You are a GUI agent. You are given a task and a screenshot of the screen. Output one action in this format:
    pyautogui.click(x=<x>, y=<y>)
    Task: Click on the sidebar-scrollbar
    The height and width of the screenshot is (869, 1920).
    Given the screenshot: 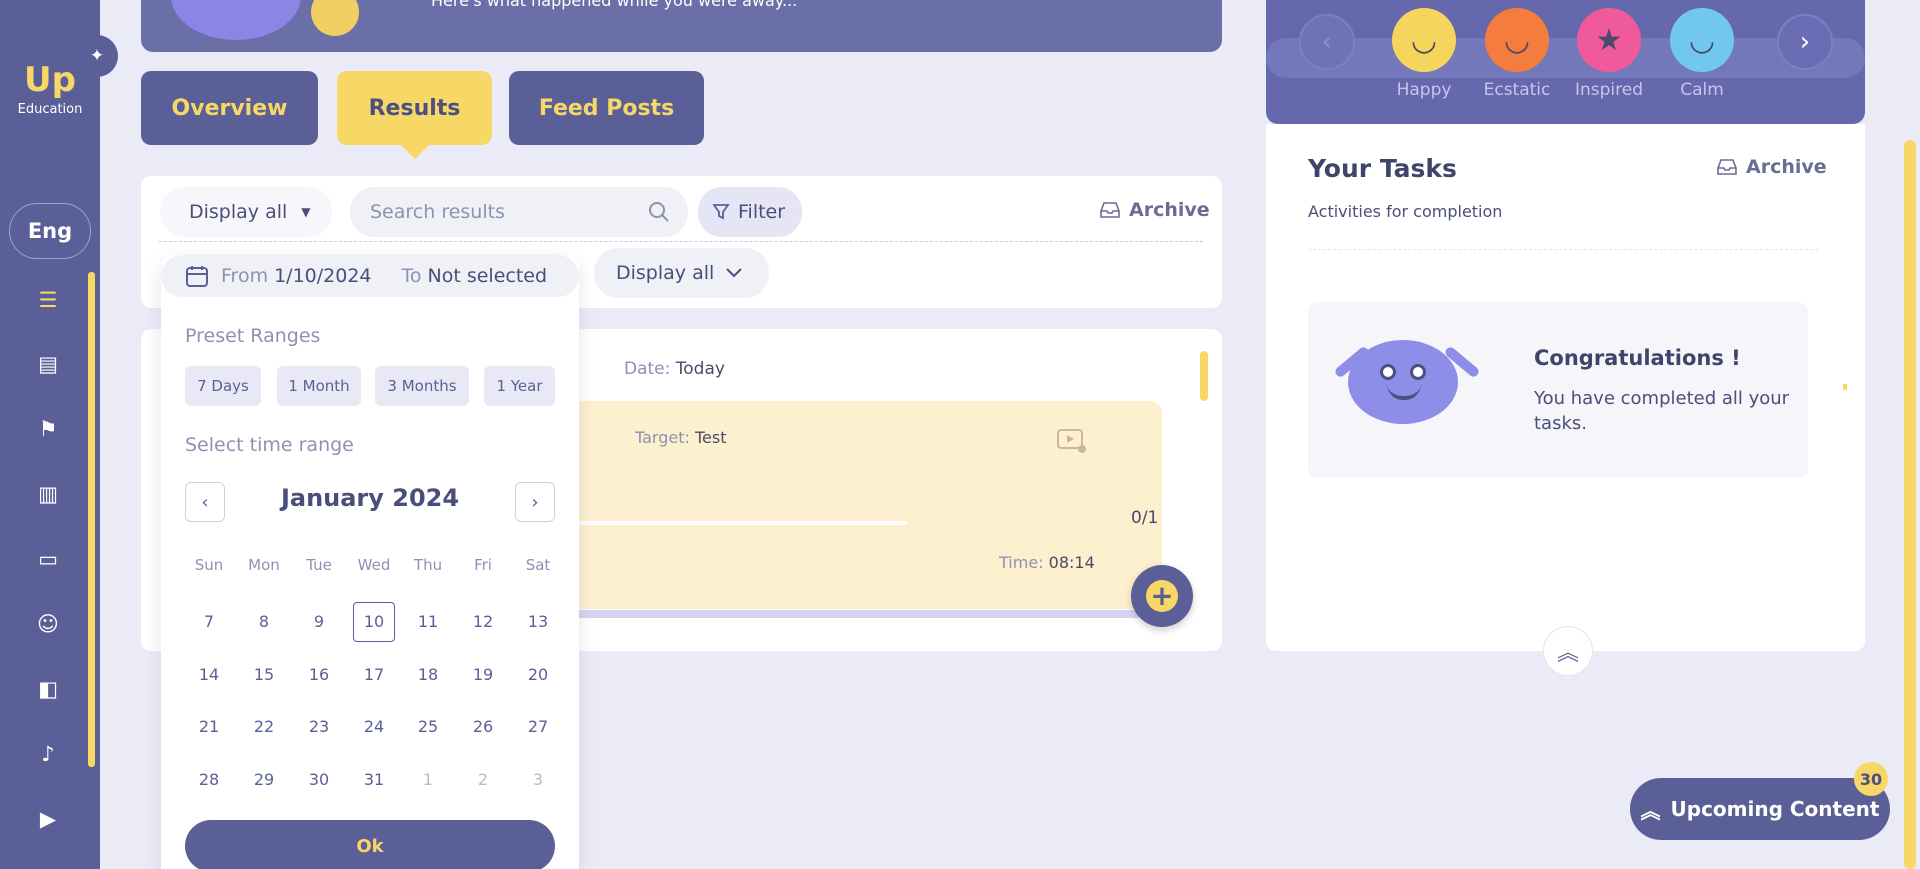 What is the action you would take?
    pyautogui.click(x=91, y=519)
    